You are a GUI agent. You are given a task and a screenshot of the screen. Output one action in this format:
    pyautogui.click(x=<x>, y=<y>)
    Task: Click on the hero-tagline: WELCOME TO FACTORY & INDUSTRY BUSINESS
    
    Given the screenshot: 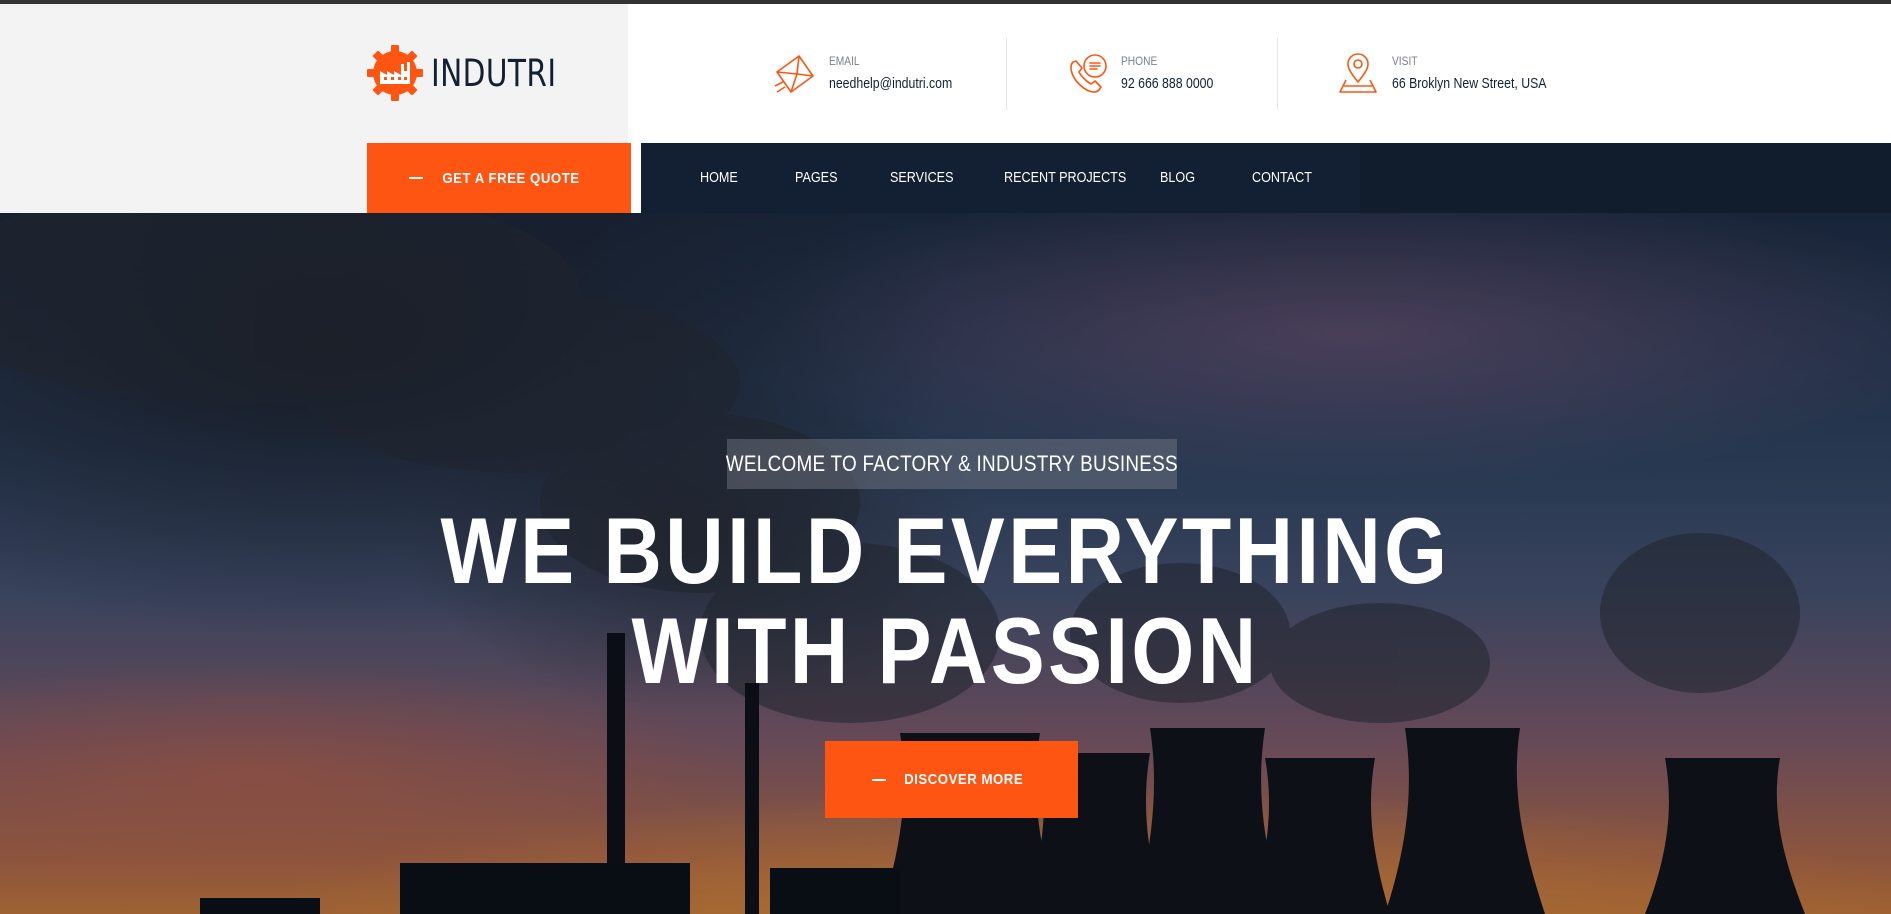 What is the action you would take?
    pyautogui.click(x=952, y=464)
    